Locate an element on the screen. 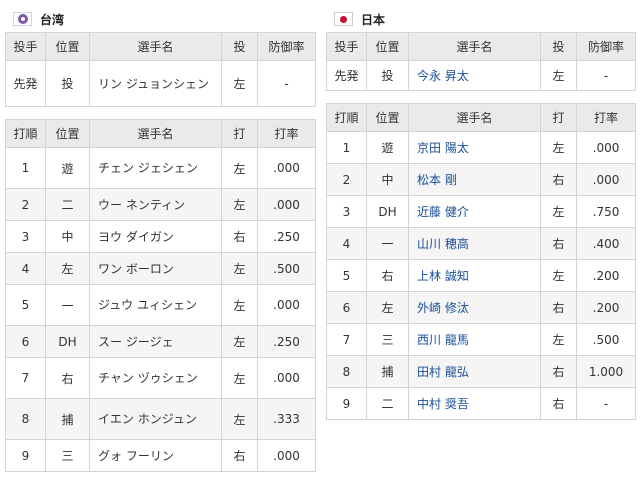 The image size is (640, 502). table-row: 7 三 西川 龍馬 左 .500 is located at coordinates (481, 339).